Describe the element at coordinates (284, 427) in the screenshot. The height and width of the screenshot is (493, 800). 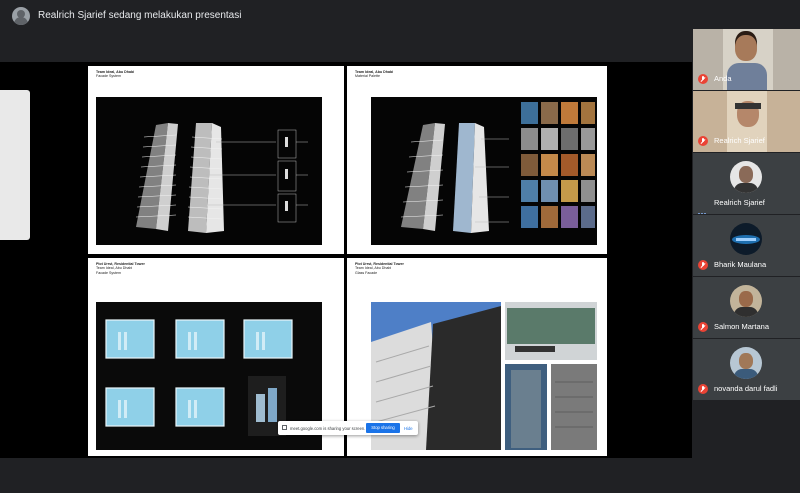
I see `screen-share-icon` at that location.